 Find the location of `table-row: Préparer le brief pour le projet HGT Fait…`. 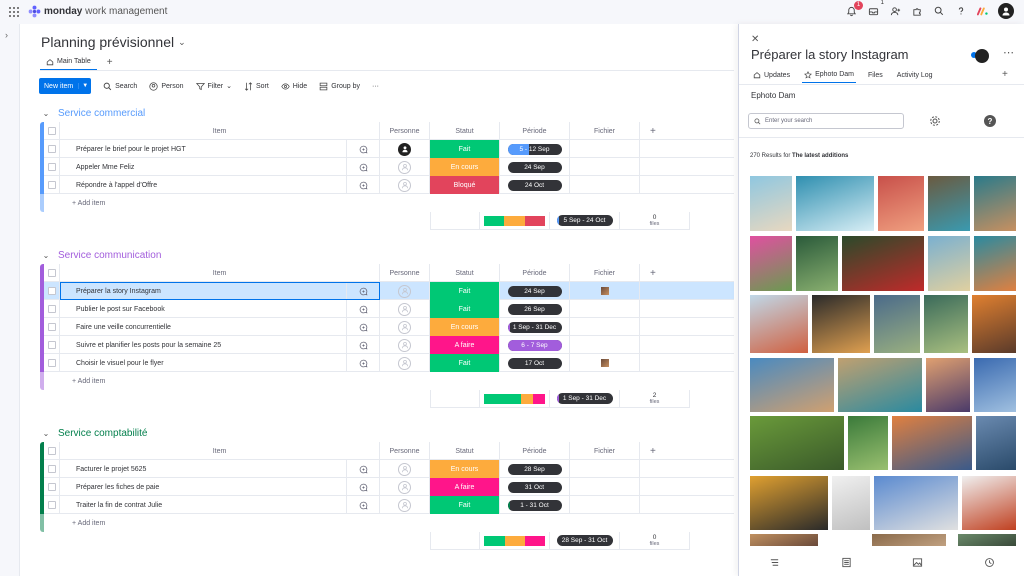

table-row: Préparer le brief pour le projet HGT Fait… is located at coordinates (387, 149).